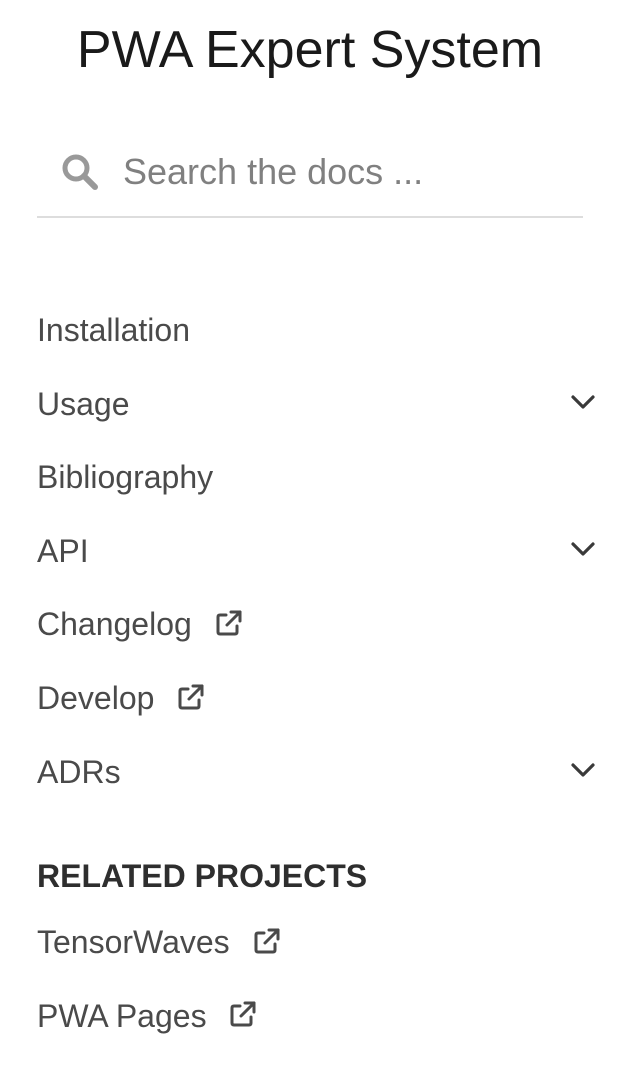 The image size is (631, 1075). What do you see at coordinates (327, 403) in the screenshot?
I see `nav-item-usage: Usage` at bounding box center [327, 403].